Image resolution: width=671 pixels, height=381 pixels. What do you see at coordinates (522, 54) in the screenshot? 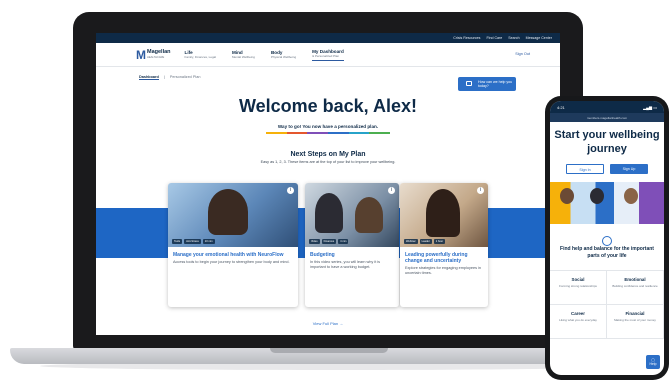
I see `sign-out-link: Sign Out` at bounding box center [522, 54].